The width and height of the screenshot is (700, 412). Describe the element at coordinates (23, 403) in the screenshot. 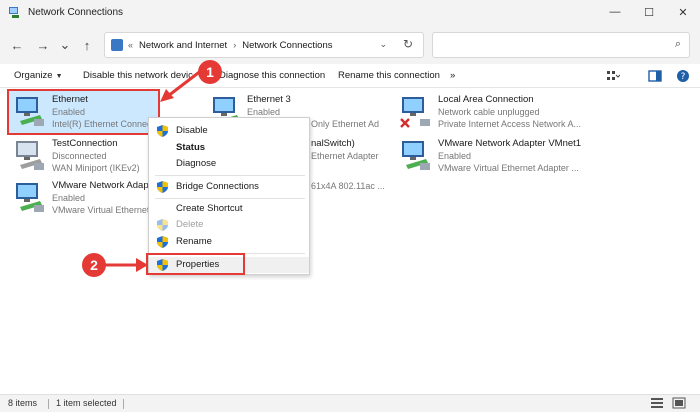

I see `item-count: 8 items` at that location.